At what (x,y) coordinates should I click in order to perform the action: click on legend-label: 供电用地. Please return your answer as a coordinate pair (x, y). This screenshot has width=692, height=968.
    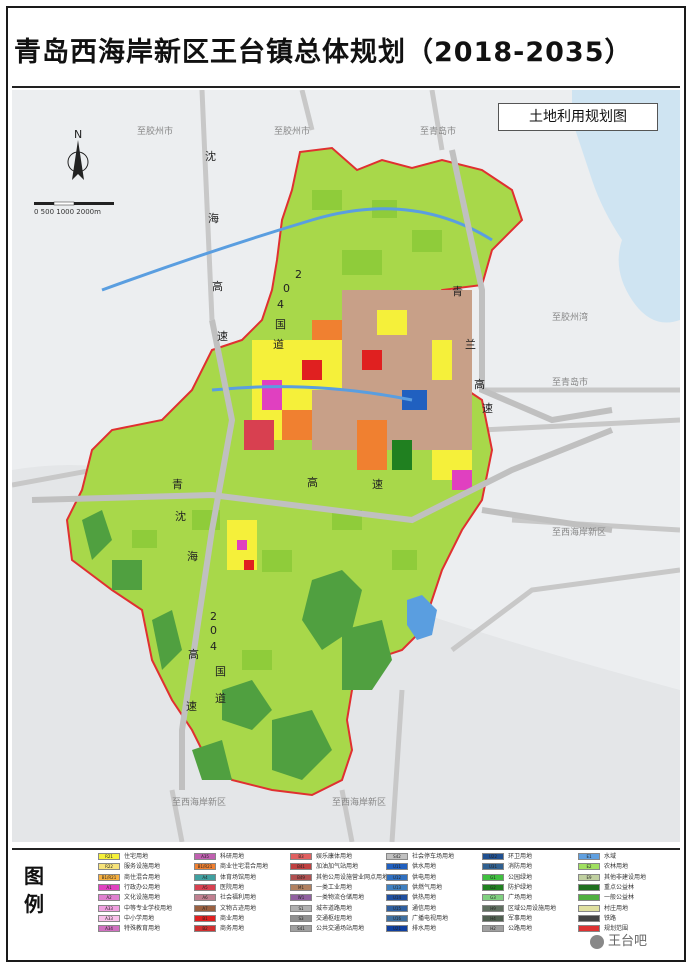
    Looking at the image, I should click on (424, 877).